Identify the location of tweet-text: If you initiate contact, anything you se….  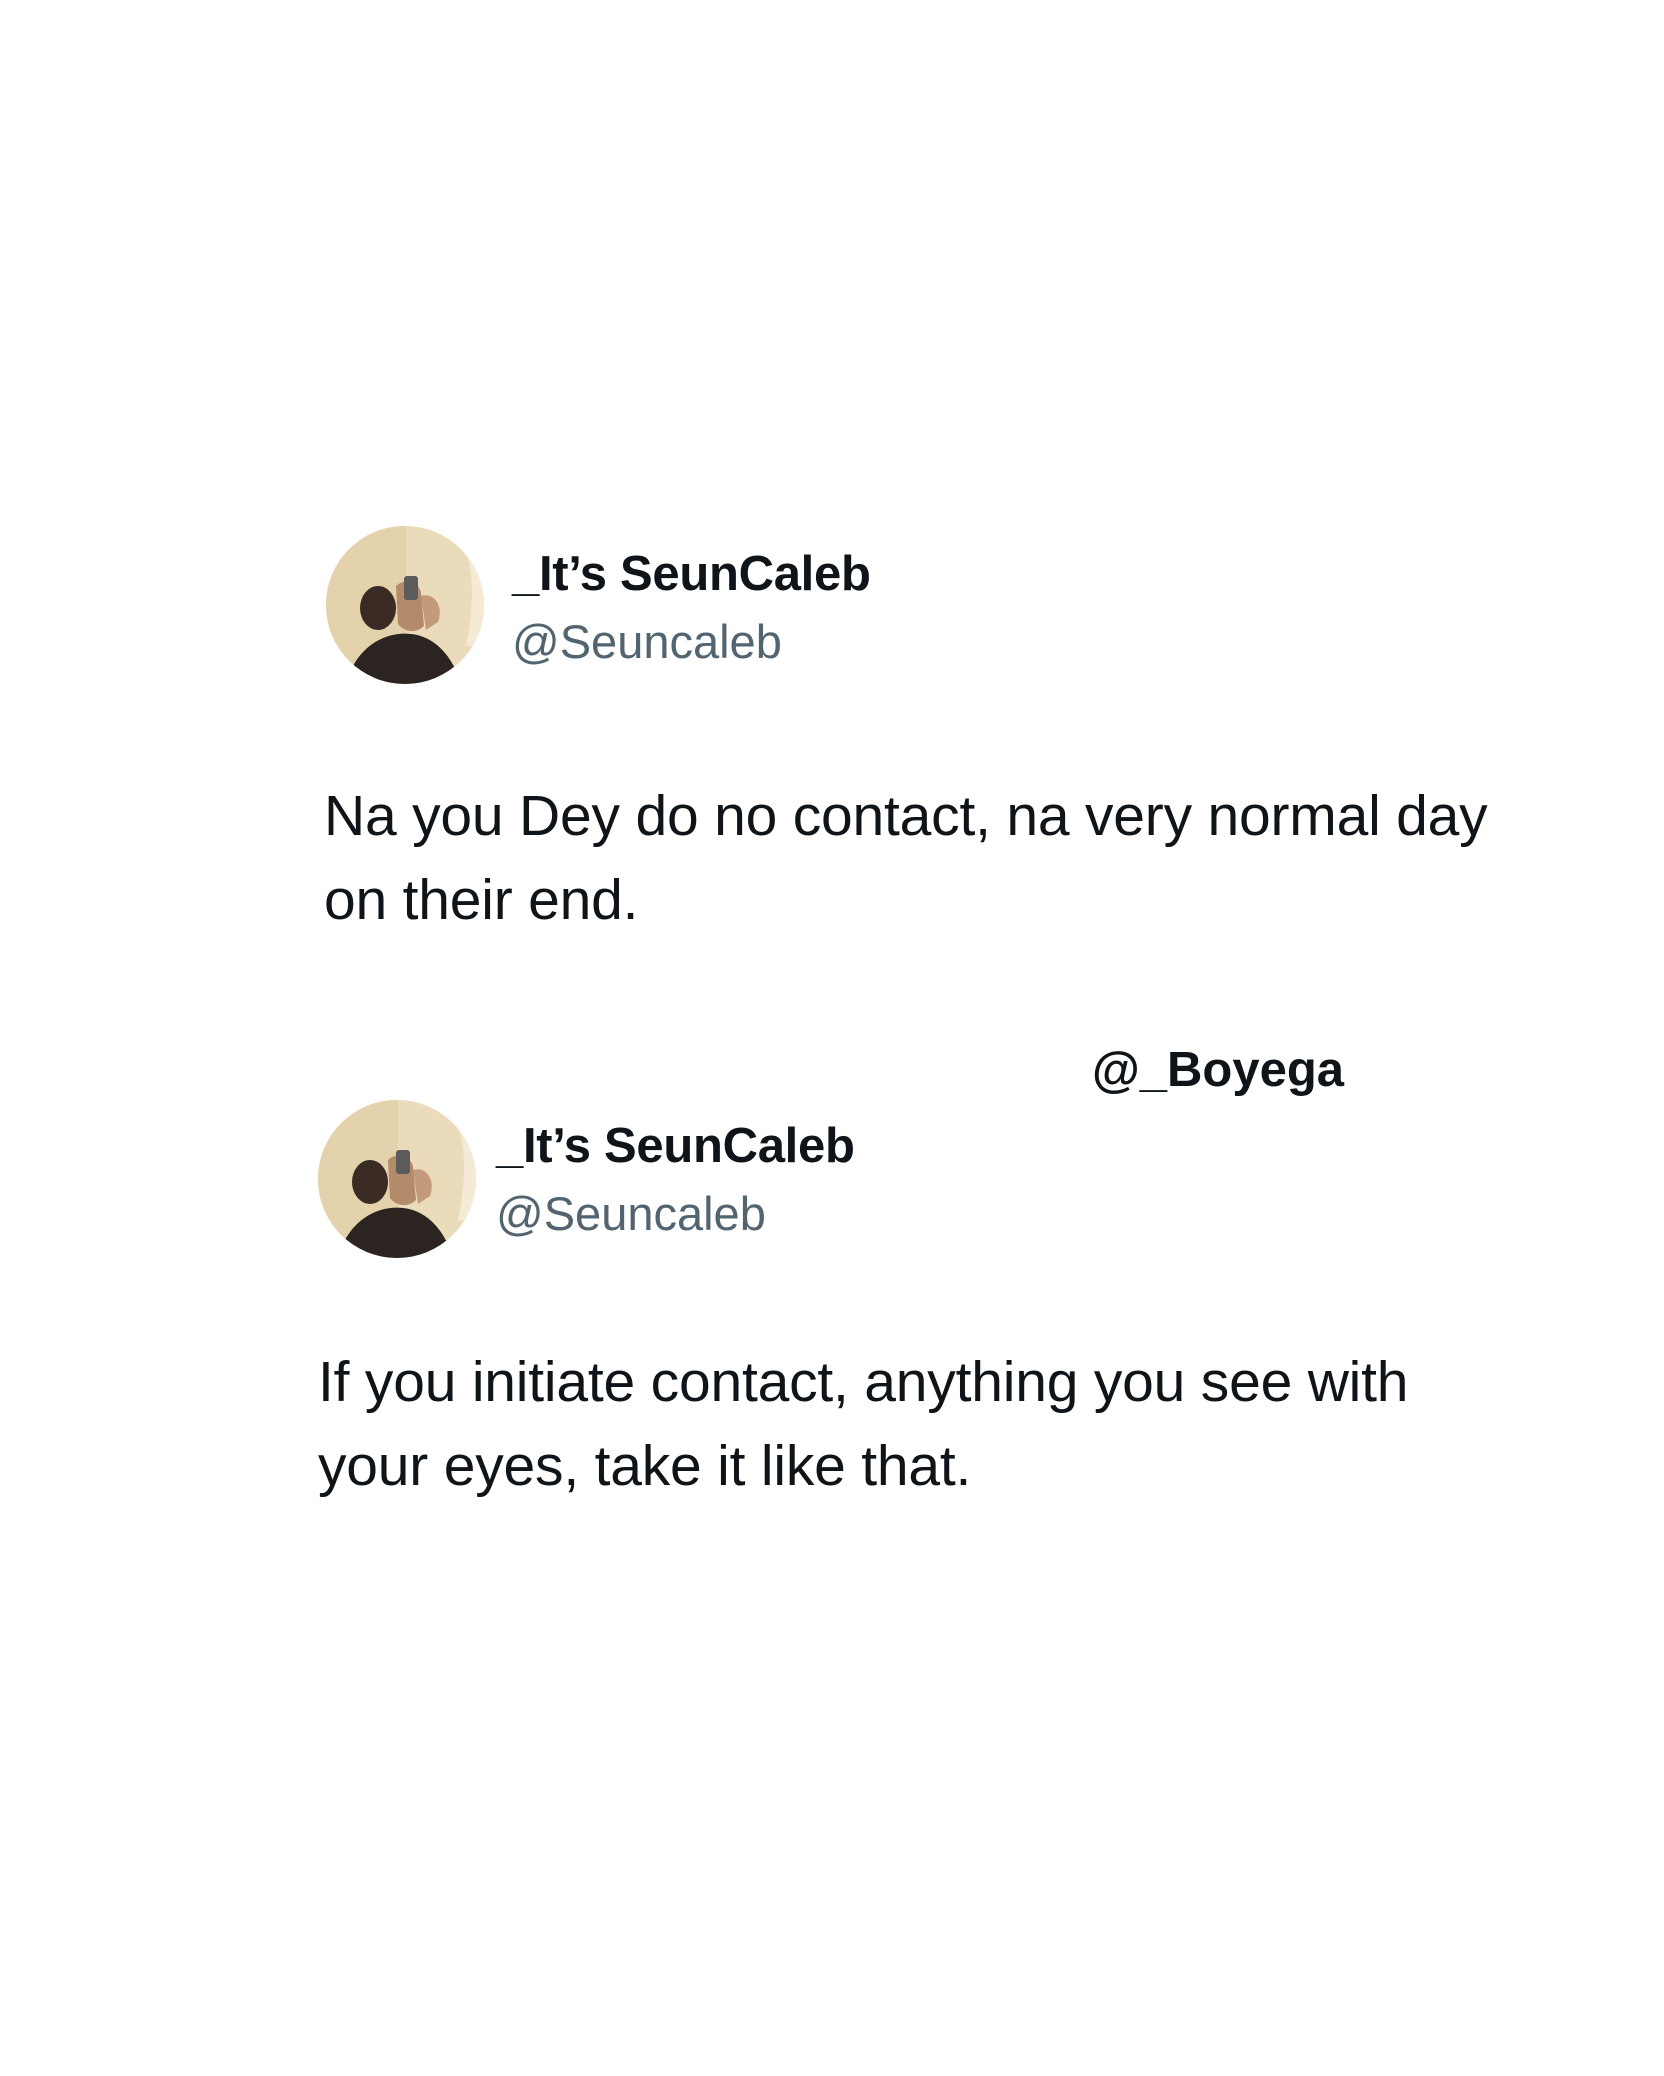
(863, 1424).